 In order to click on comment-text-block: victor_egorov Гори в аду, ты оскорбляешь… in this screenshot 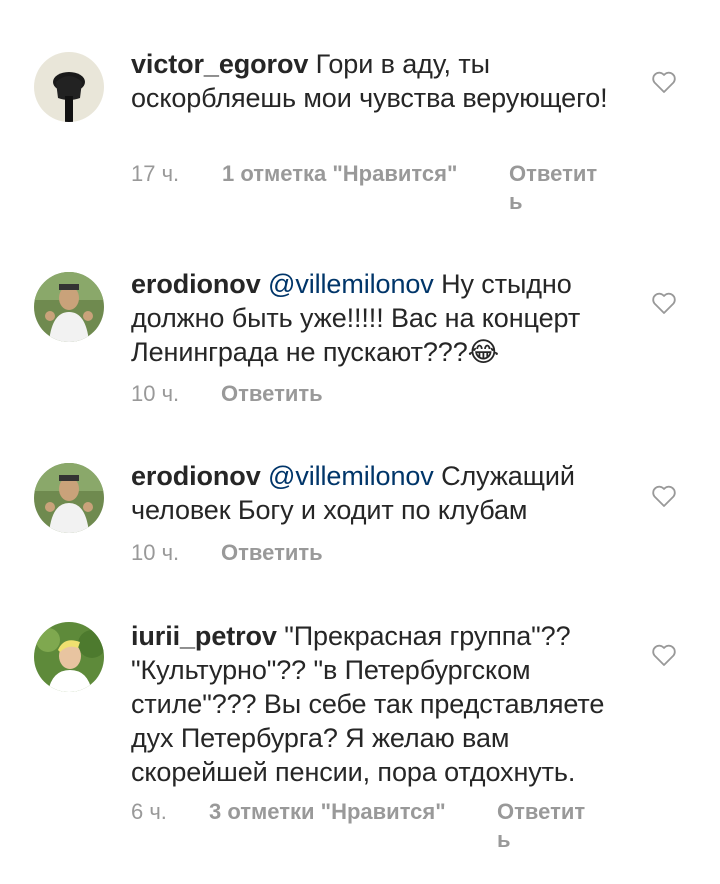, I will do `click(381, 81)`.